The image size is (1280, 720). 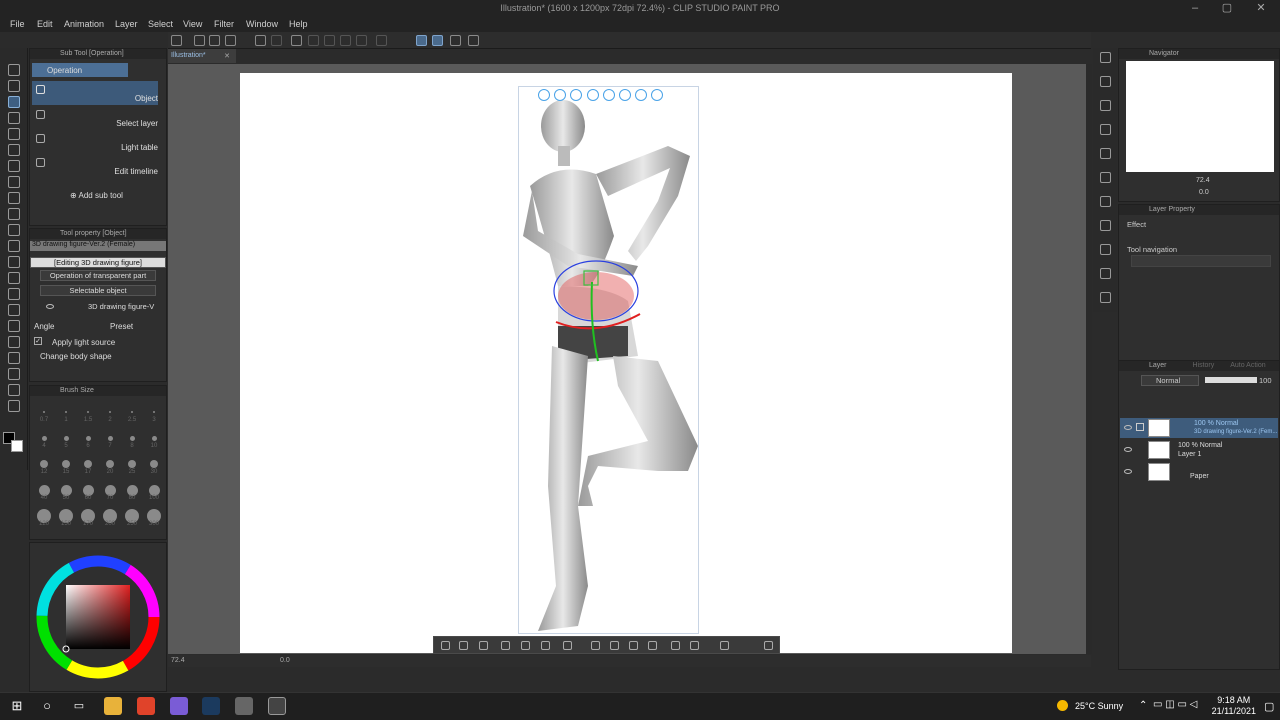 I want to click on brush-size-cell: 80, so click(x=132, y=490).